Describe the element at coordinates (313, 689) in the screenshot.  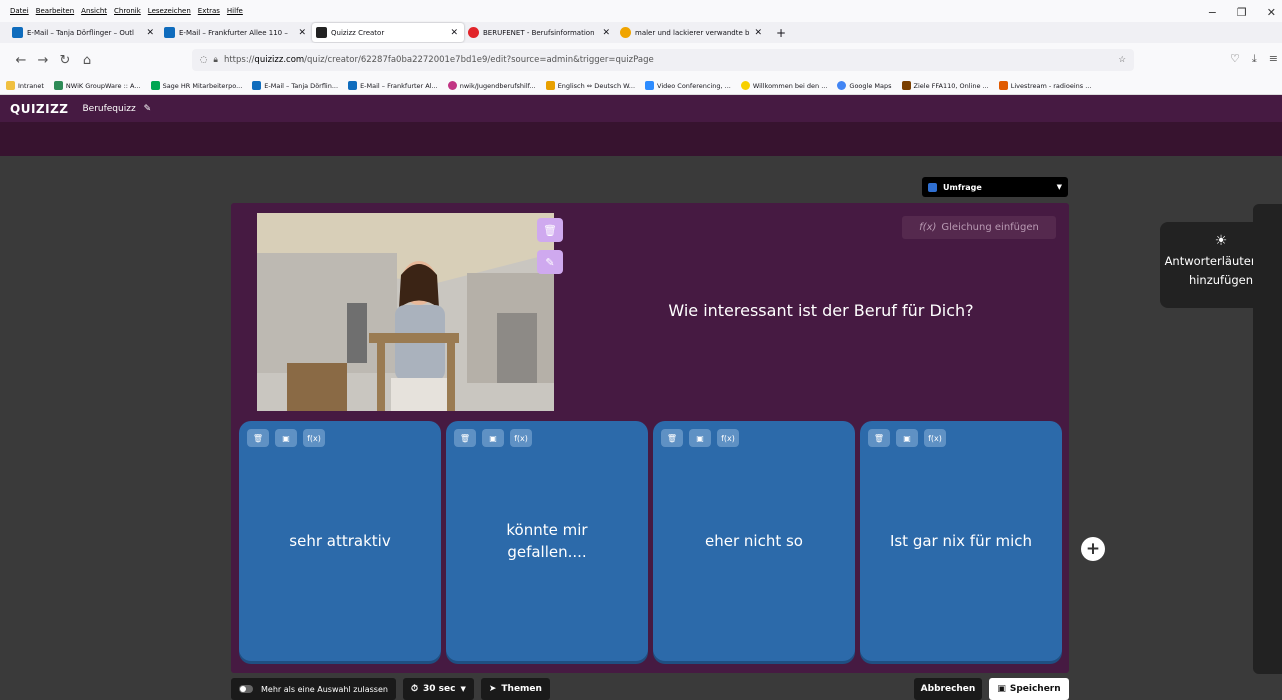
I see `multi-select-toggle: Mehr als eine Auswahl zulassen` at that location.